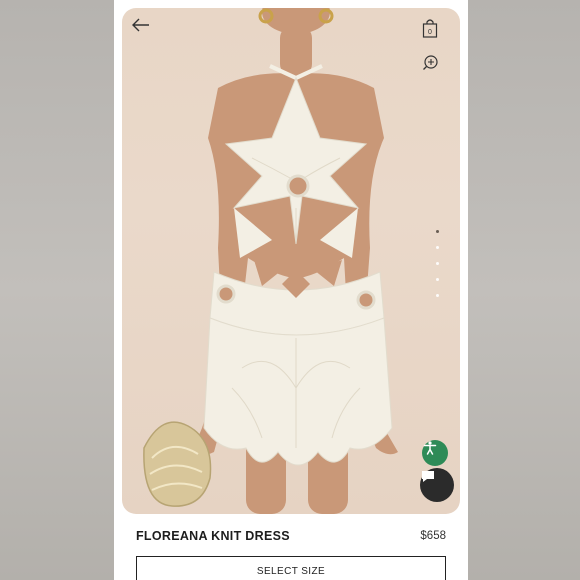 The image size is (580, 580). I want to click on accessibility-button, so click(435, 453).